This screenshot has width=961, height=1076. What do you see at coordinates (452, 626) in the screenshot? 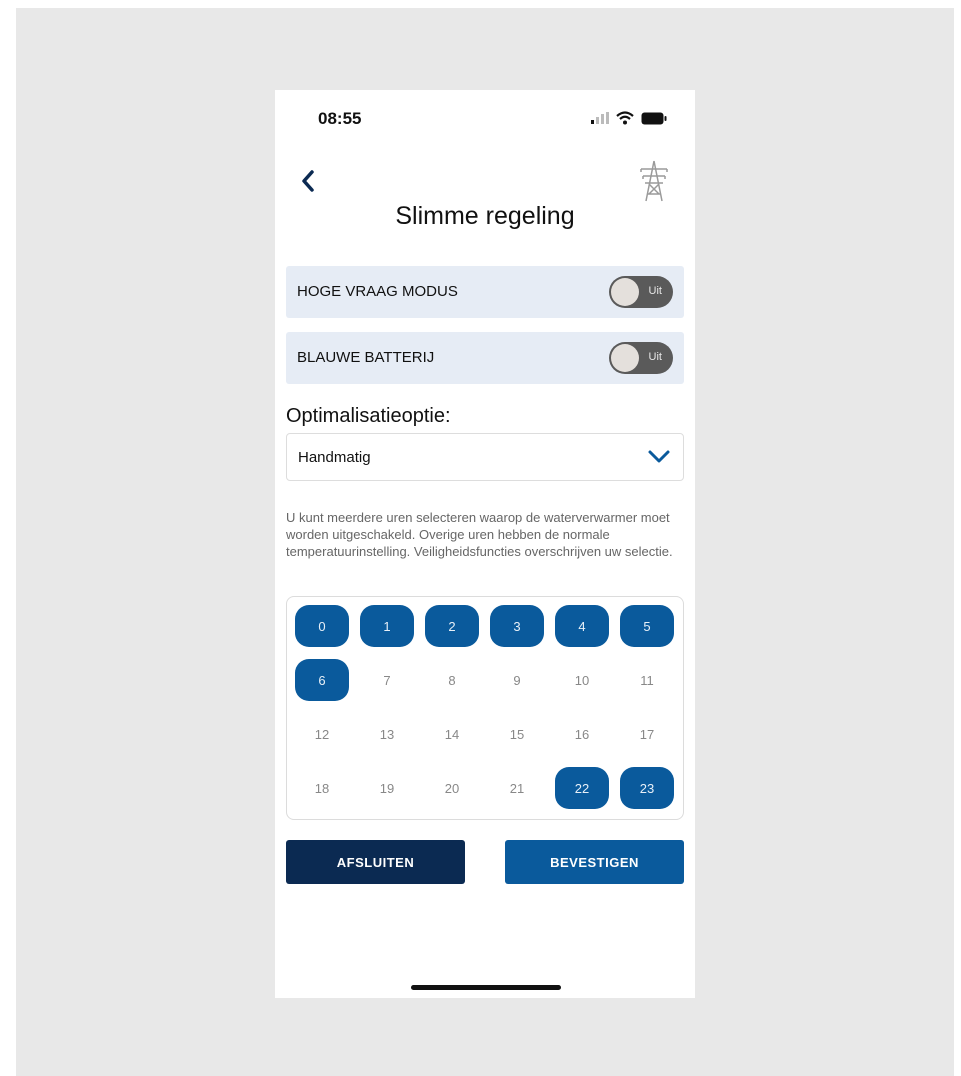
I see `hour-button-2: 2` at bounding box center [452, 626].